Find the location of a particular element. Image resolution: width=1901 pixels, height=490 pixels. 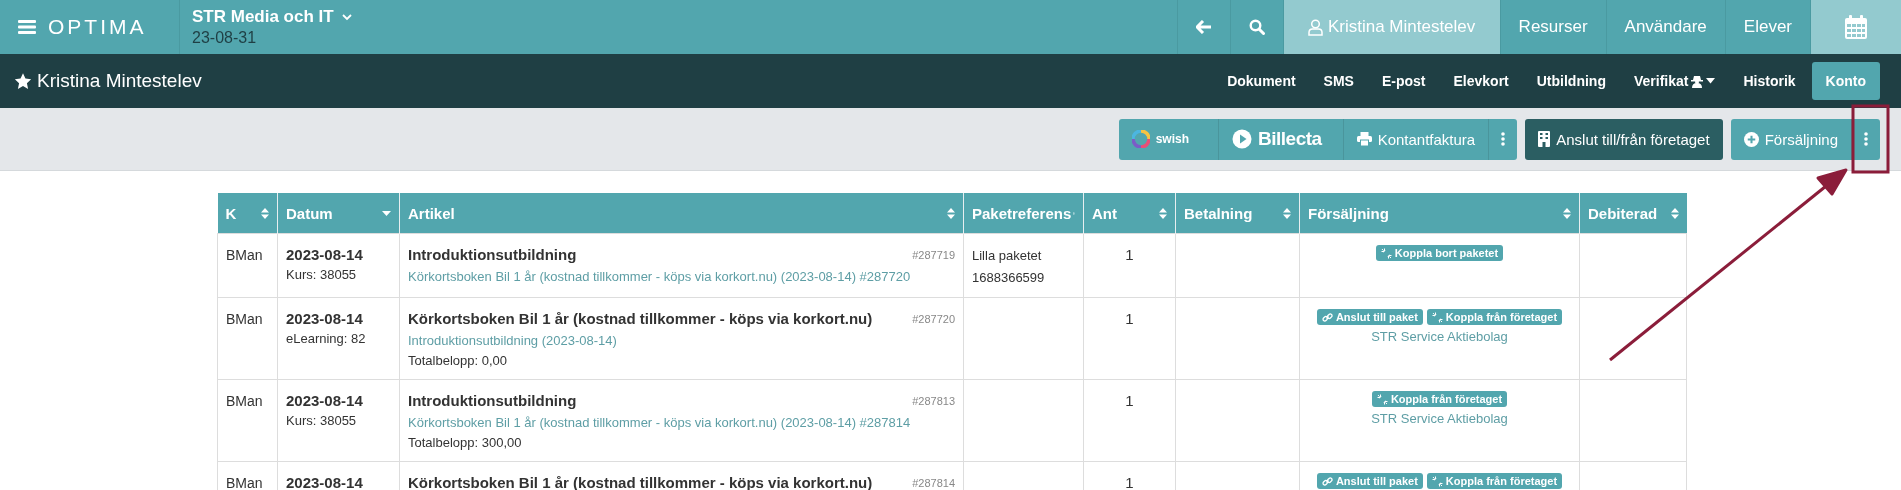

caret-icon is located at coordinates (1711, 81).